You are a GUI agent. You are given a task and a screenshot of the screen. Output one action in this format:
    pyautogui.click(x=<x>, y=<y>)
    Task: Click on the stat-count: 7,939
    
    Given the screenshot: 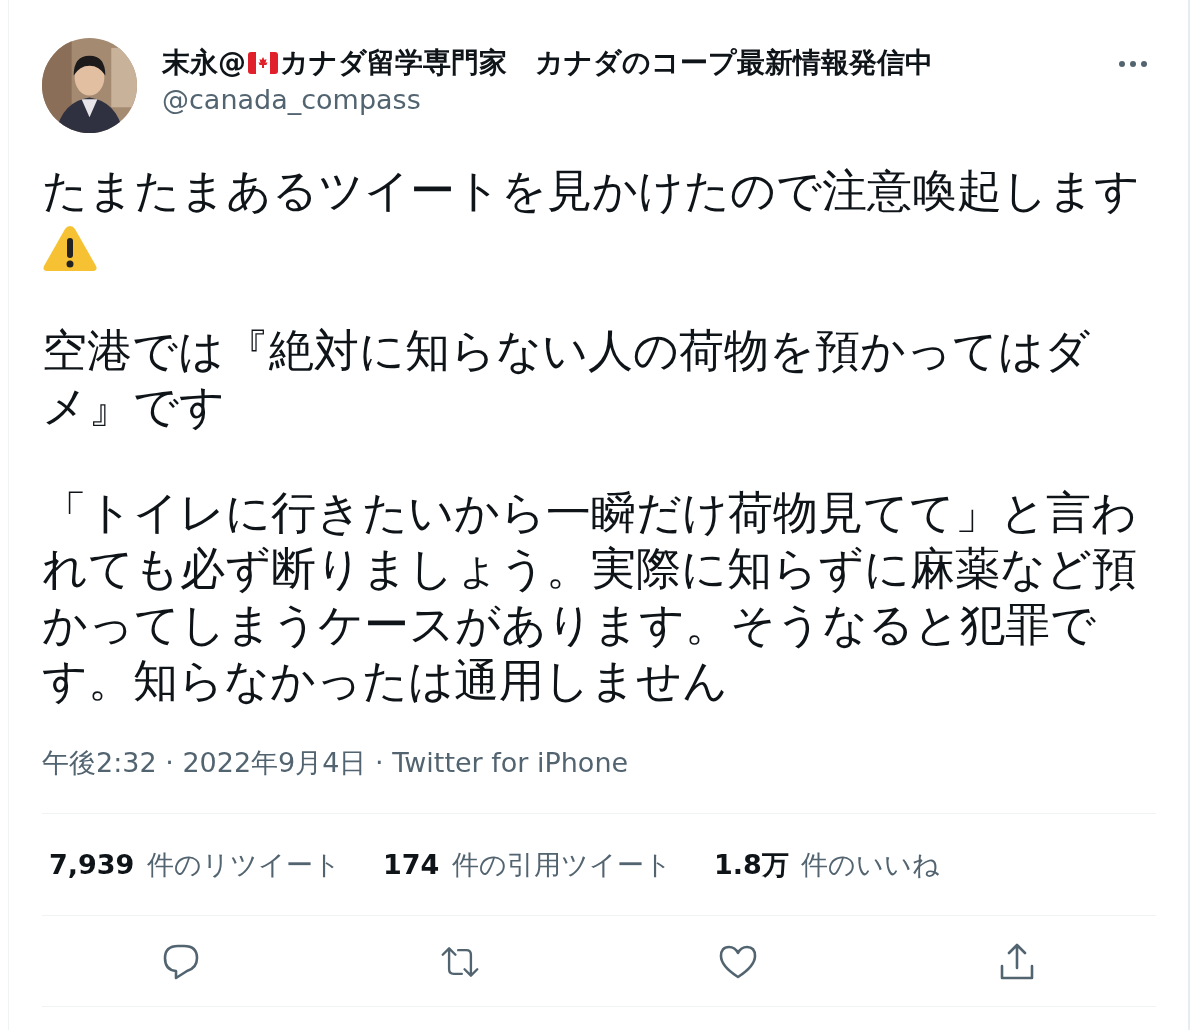 What is the action you would take?
    pyautogui.click(x=92, y=864)
    